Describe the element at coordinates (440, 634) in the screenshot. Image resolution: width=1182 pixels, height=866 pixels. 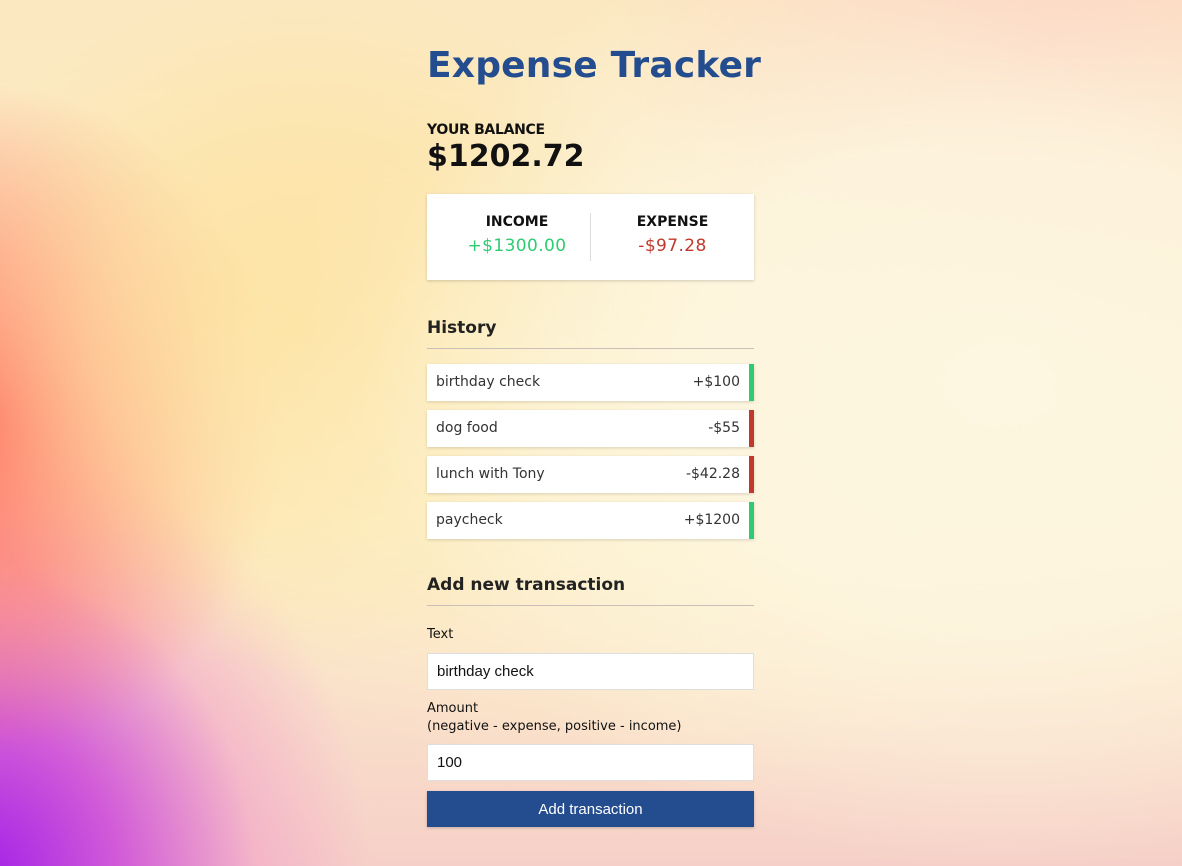
I see `text-field-label: Text` at that location.